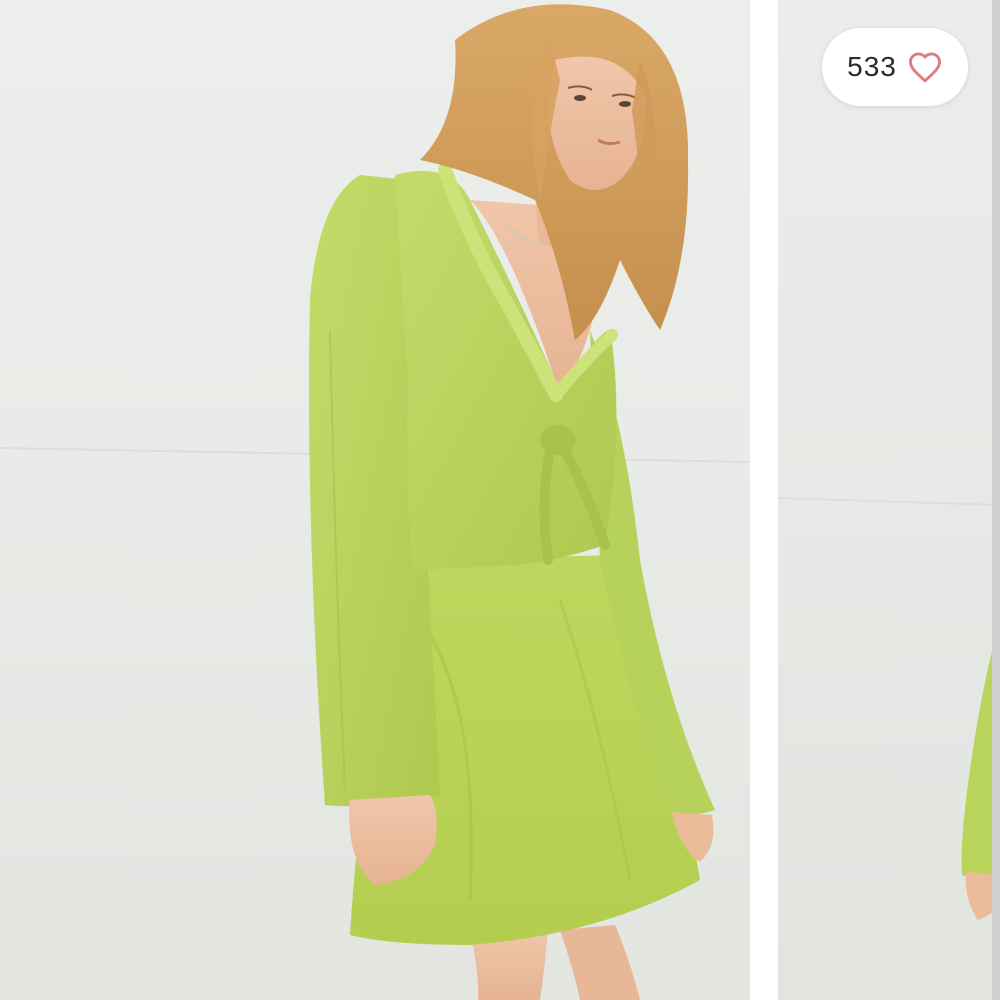 This screenshot has width=1000, height=1000. Describe the element at coordinates (764, 500) in the screenshot. I see `carousel-gutter` at that location.